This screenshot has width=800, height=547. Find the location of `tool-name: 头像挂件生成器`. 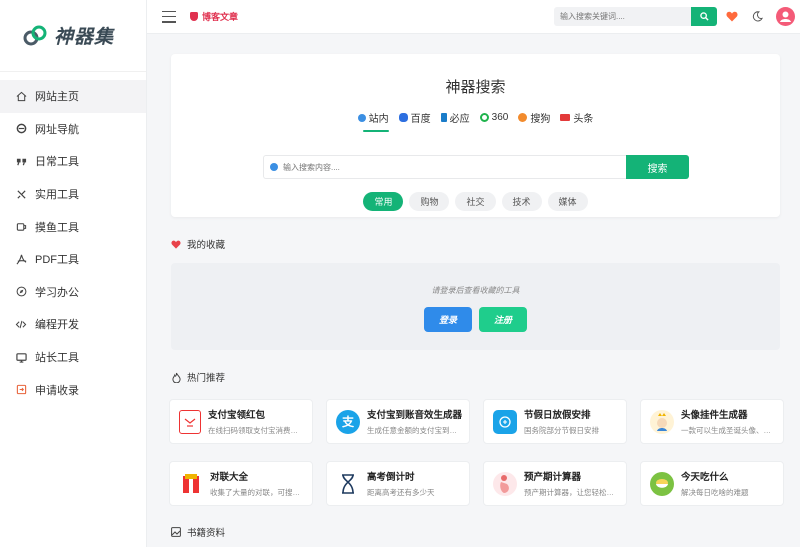

tool-name: 头像挂件生成器 is located at coordinates (714, 415).